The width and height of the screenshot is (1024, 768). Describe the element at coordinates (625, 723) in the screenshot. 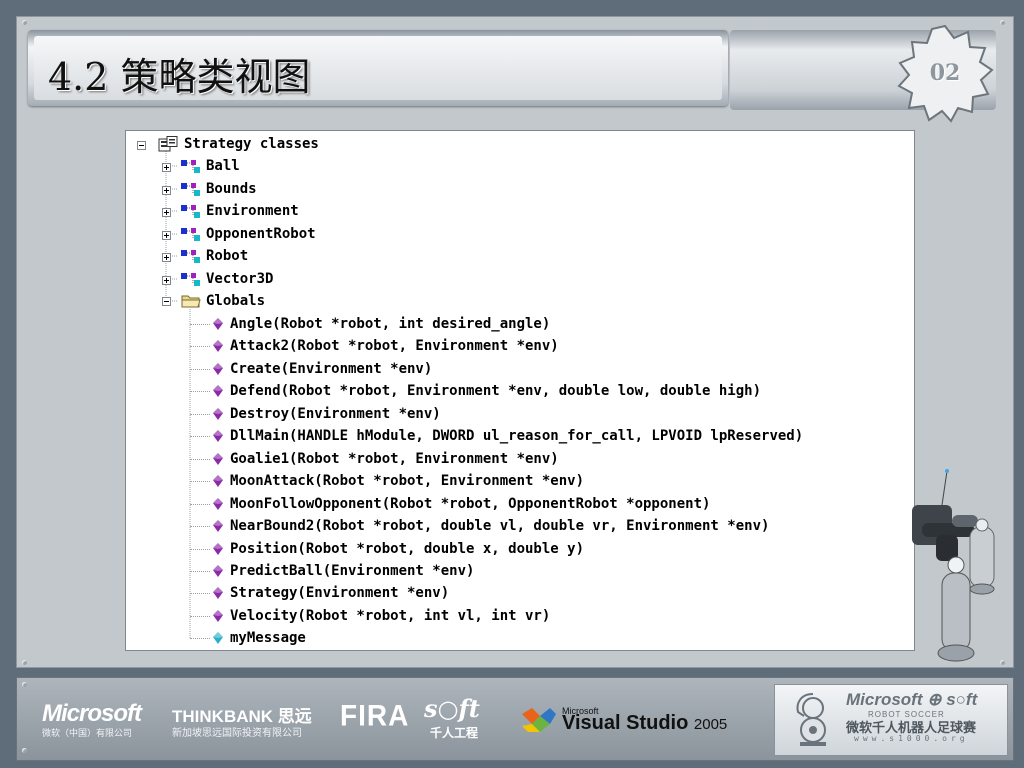

I see `visual-studio-name: Visual Studio` at that location.